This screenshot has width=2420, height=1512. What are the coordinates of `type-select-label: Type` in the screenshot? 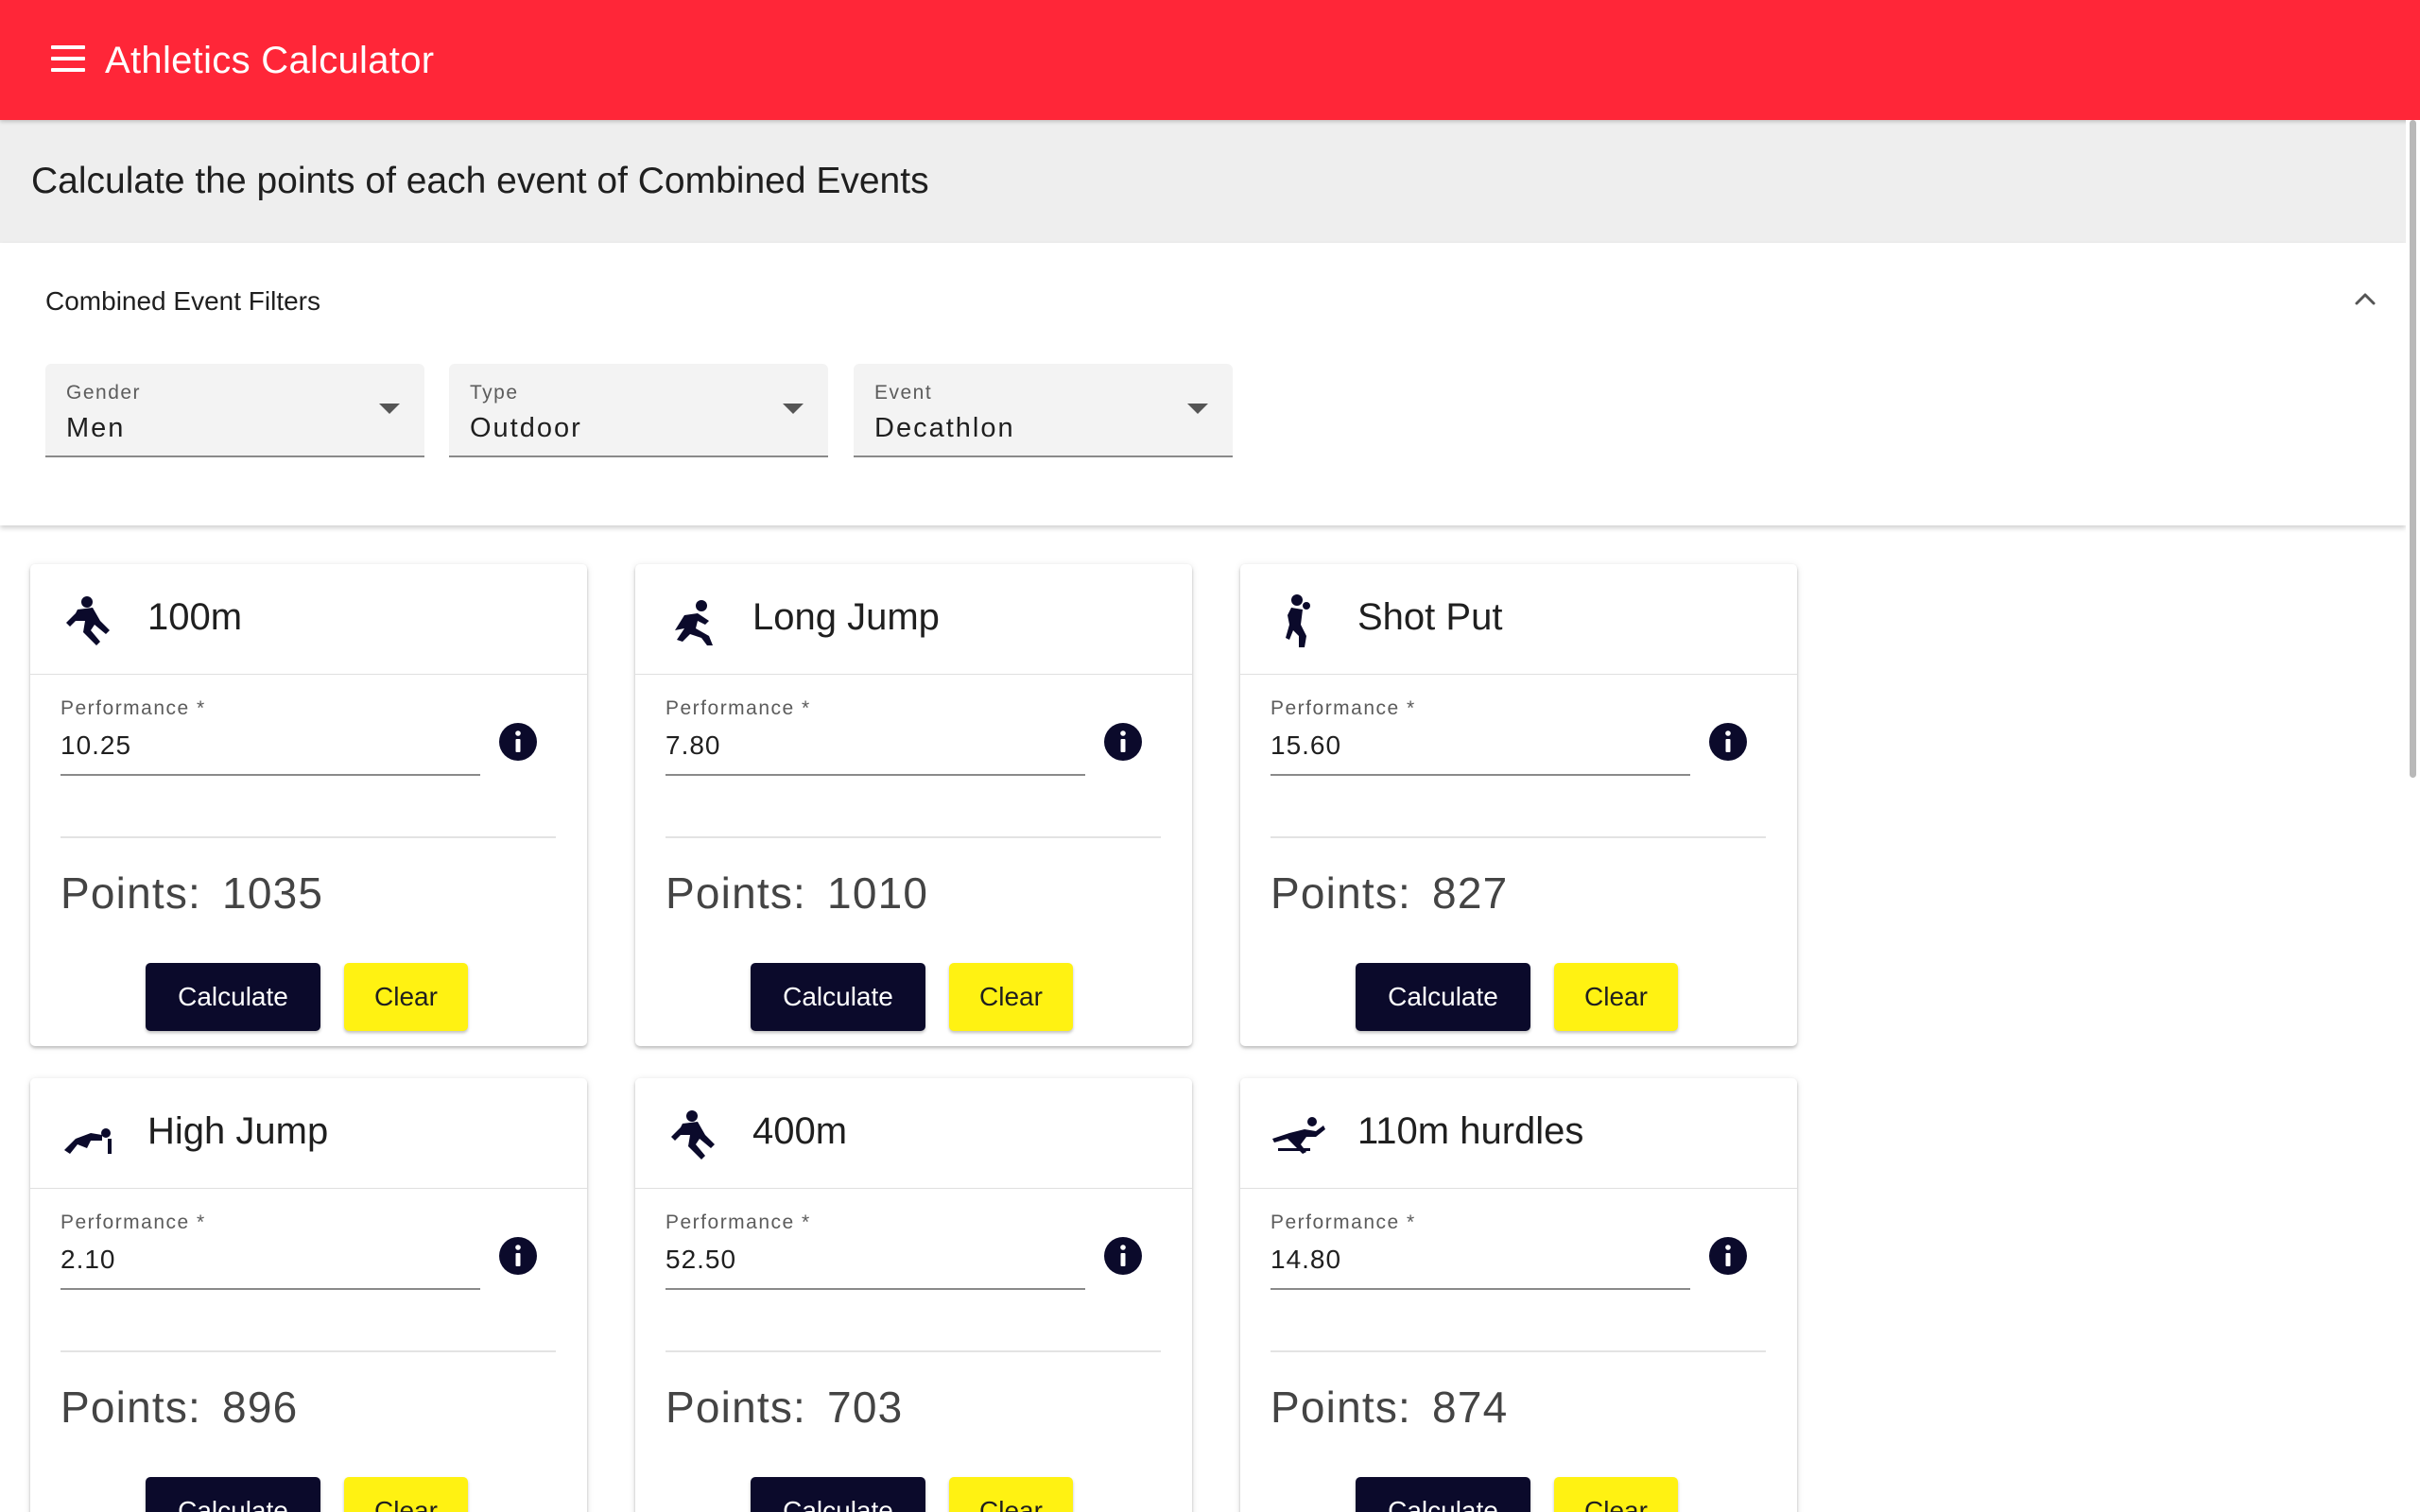 It's located at (494, 393).